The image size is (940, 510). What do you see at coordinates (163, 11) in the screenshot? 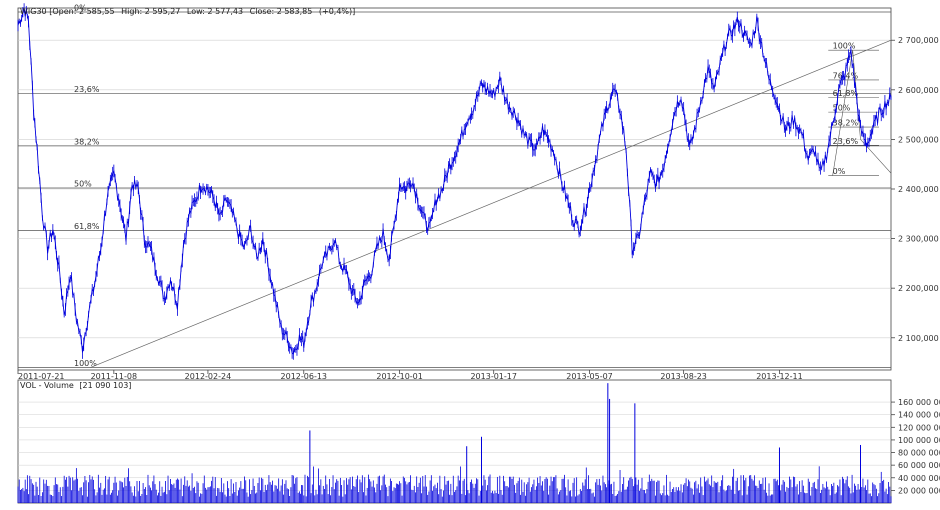
I see `high-value: 2 595,27` at bounding box center [163, 11].